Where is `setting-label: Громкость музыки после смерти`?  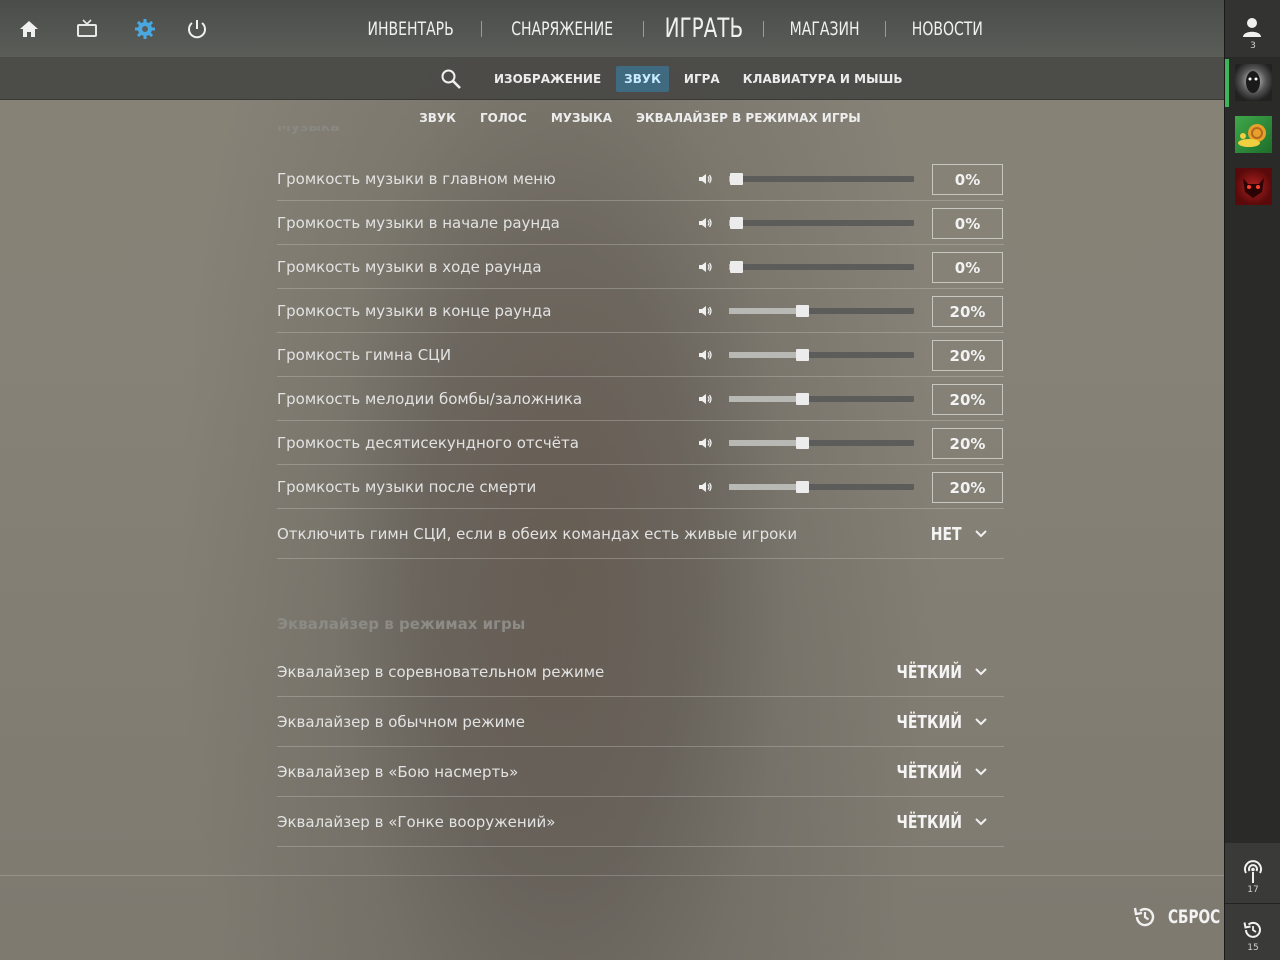
setting-label: Громкость музыки после смерти is located at coordinates (407, 487).